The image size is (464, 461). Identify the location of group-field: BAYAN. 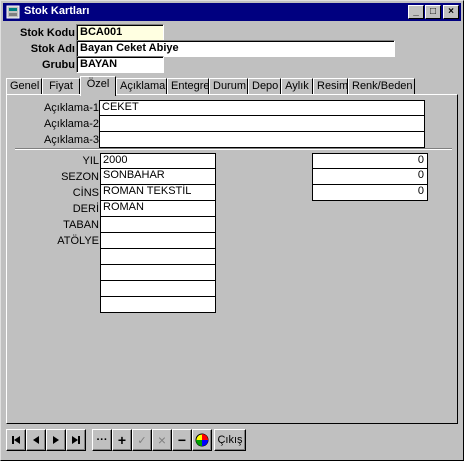
(120, 64).